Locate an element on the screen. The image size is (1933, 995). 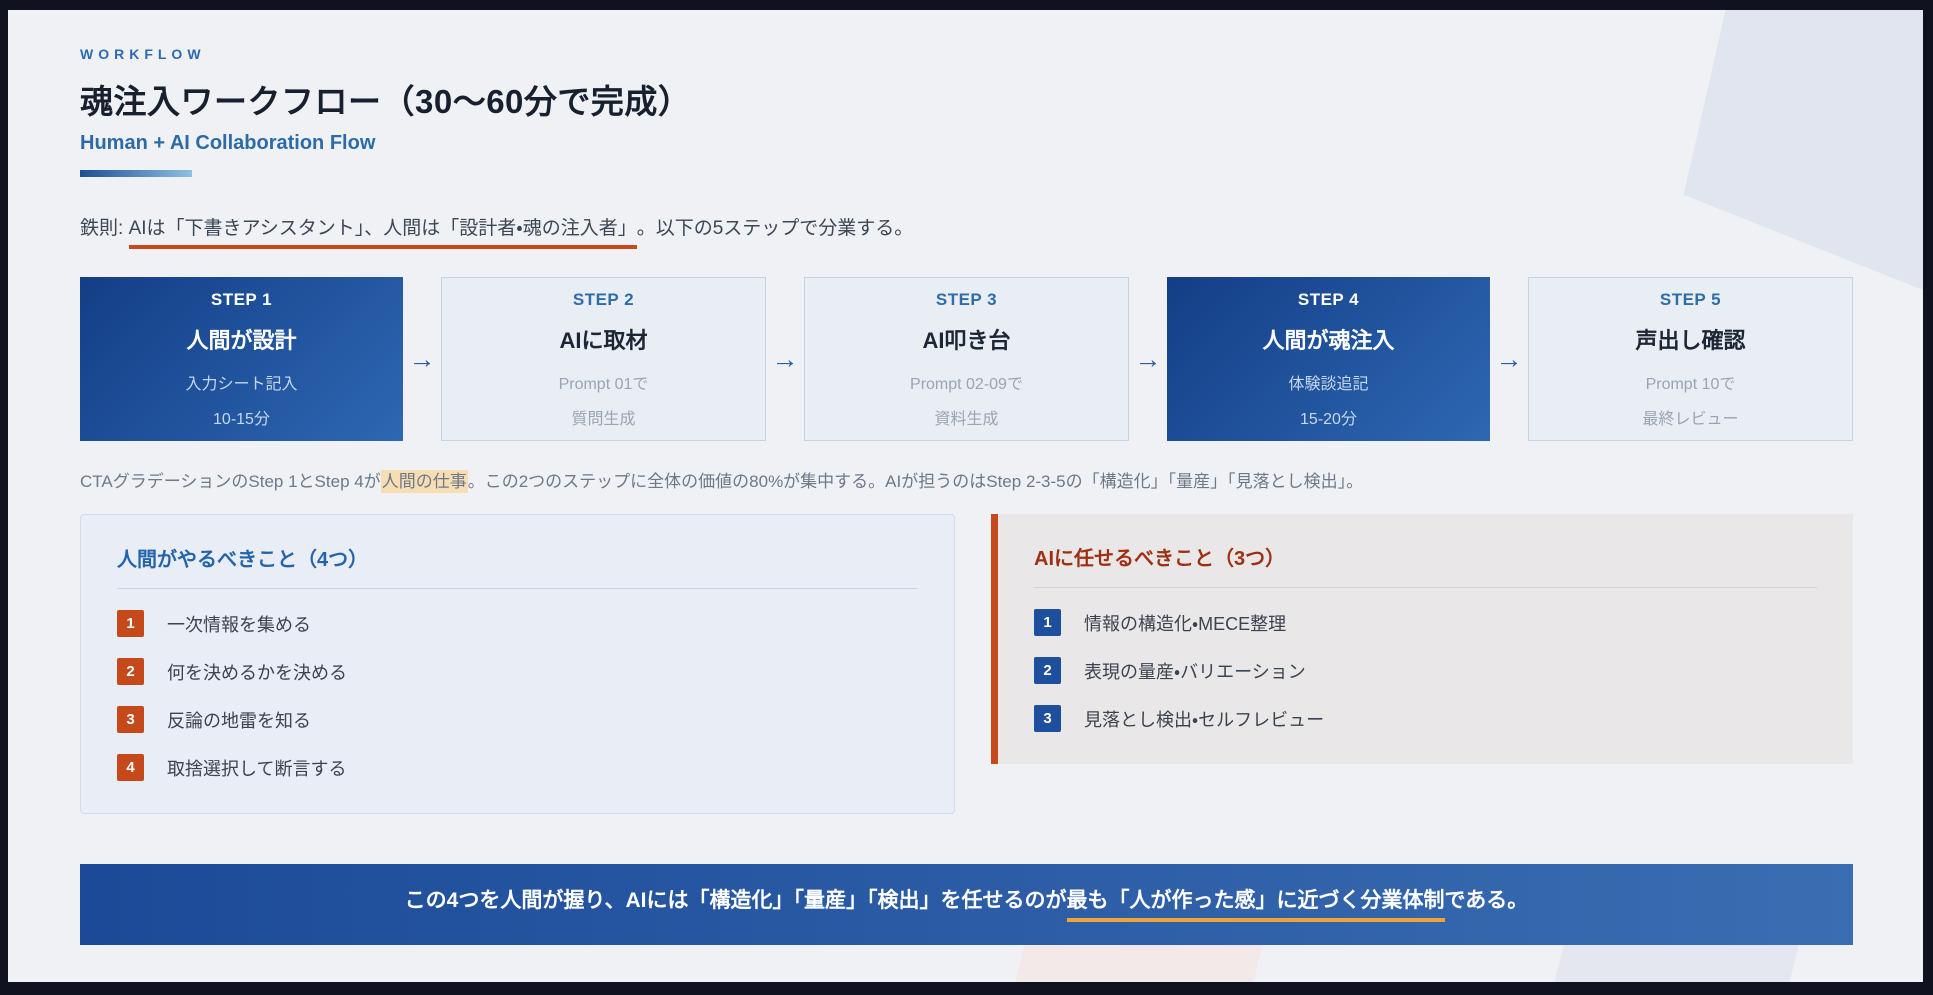
step-card-3: STEP 3 AI叩き台 Prompt 02-09で 資料生成 is located at coordinates (966, 359).